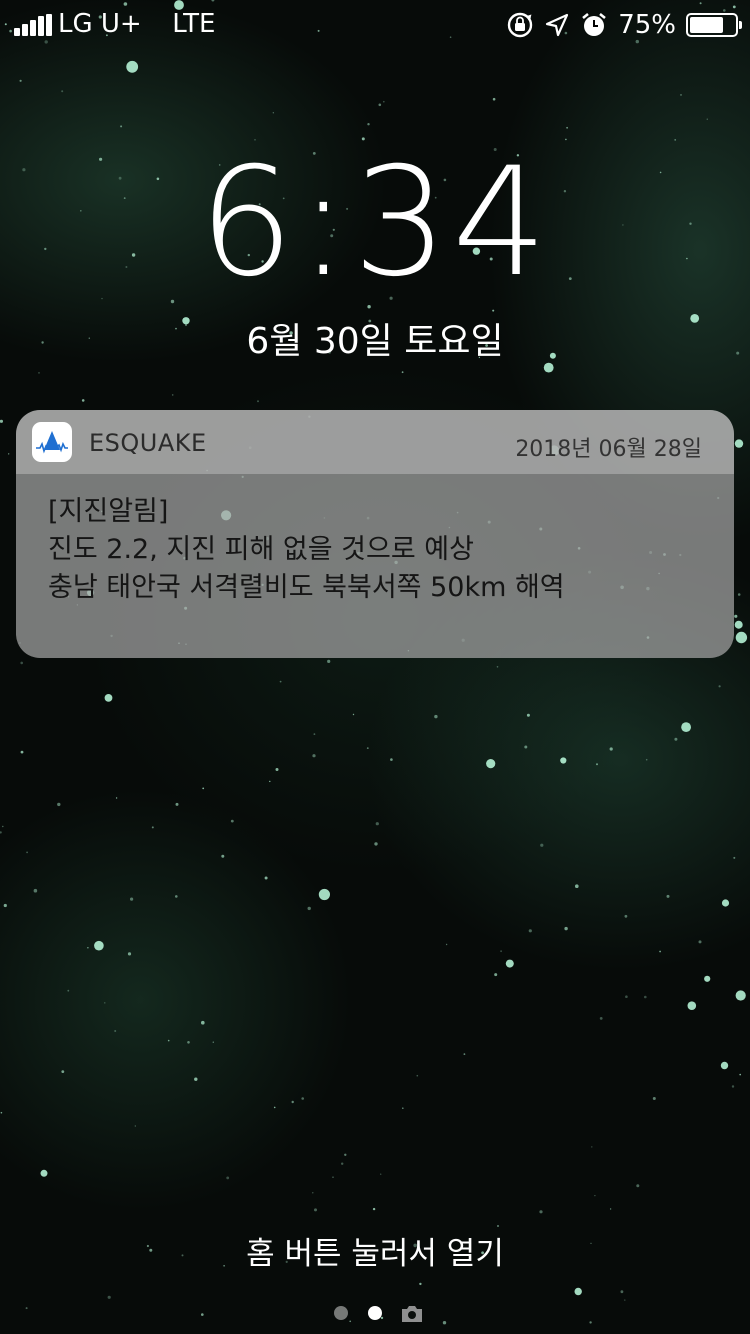 This screenshot has height=1334, width=750. What do you see at coordinates (375, 1254) in the screenshot?
I see `unlock-hint: 홈 버튼 눌러서 열기` at bounding box center [375, 1254].